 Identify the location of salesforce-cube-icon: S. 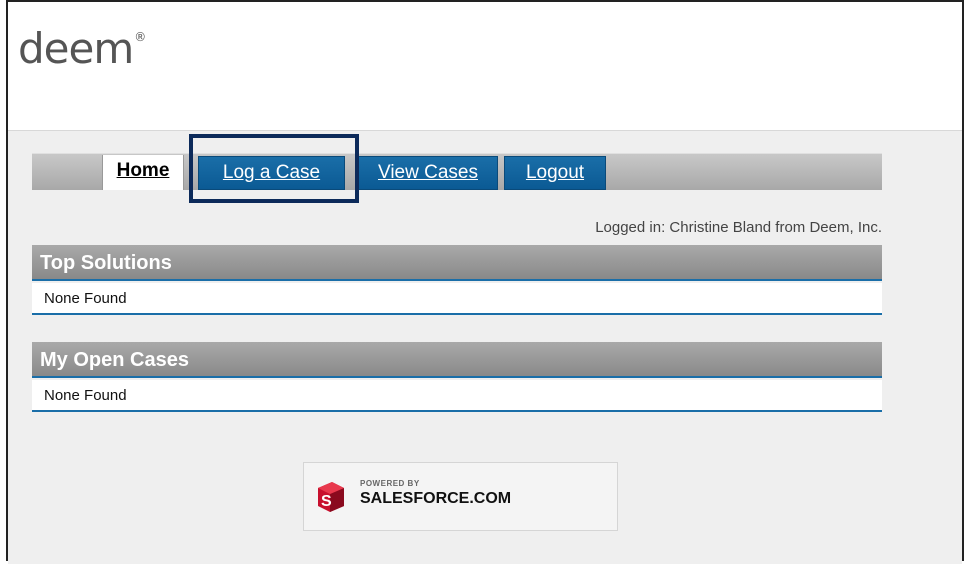
(331, 497).